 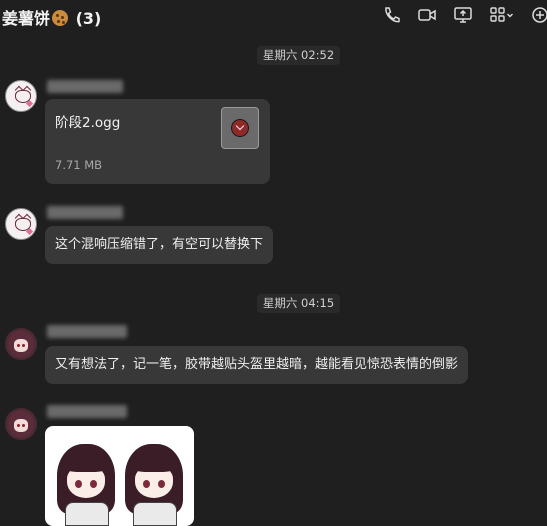 What do you see at coordinates (257, 365) in the screenshot?
I see `message-bubble: 又有想法了，记一笔，胶带越贴头盔里越暗，越能看见惊恐表情的倒影` at bounding box center [257, 365].